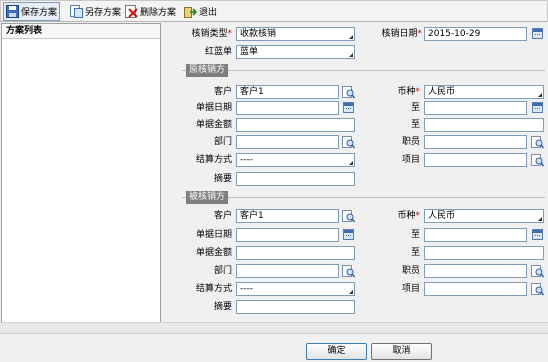  I want to click on target-project-lookup-icon, so click(537, 289).